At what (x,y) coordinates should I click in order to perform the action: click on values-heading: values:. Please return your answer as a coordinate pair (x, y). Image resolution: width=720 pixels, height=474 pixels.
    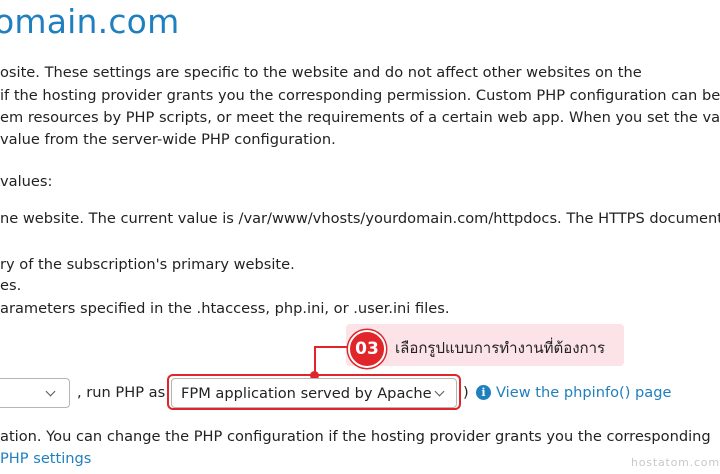
    Looking at the image, I should click on (26, 181).